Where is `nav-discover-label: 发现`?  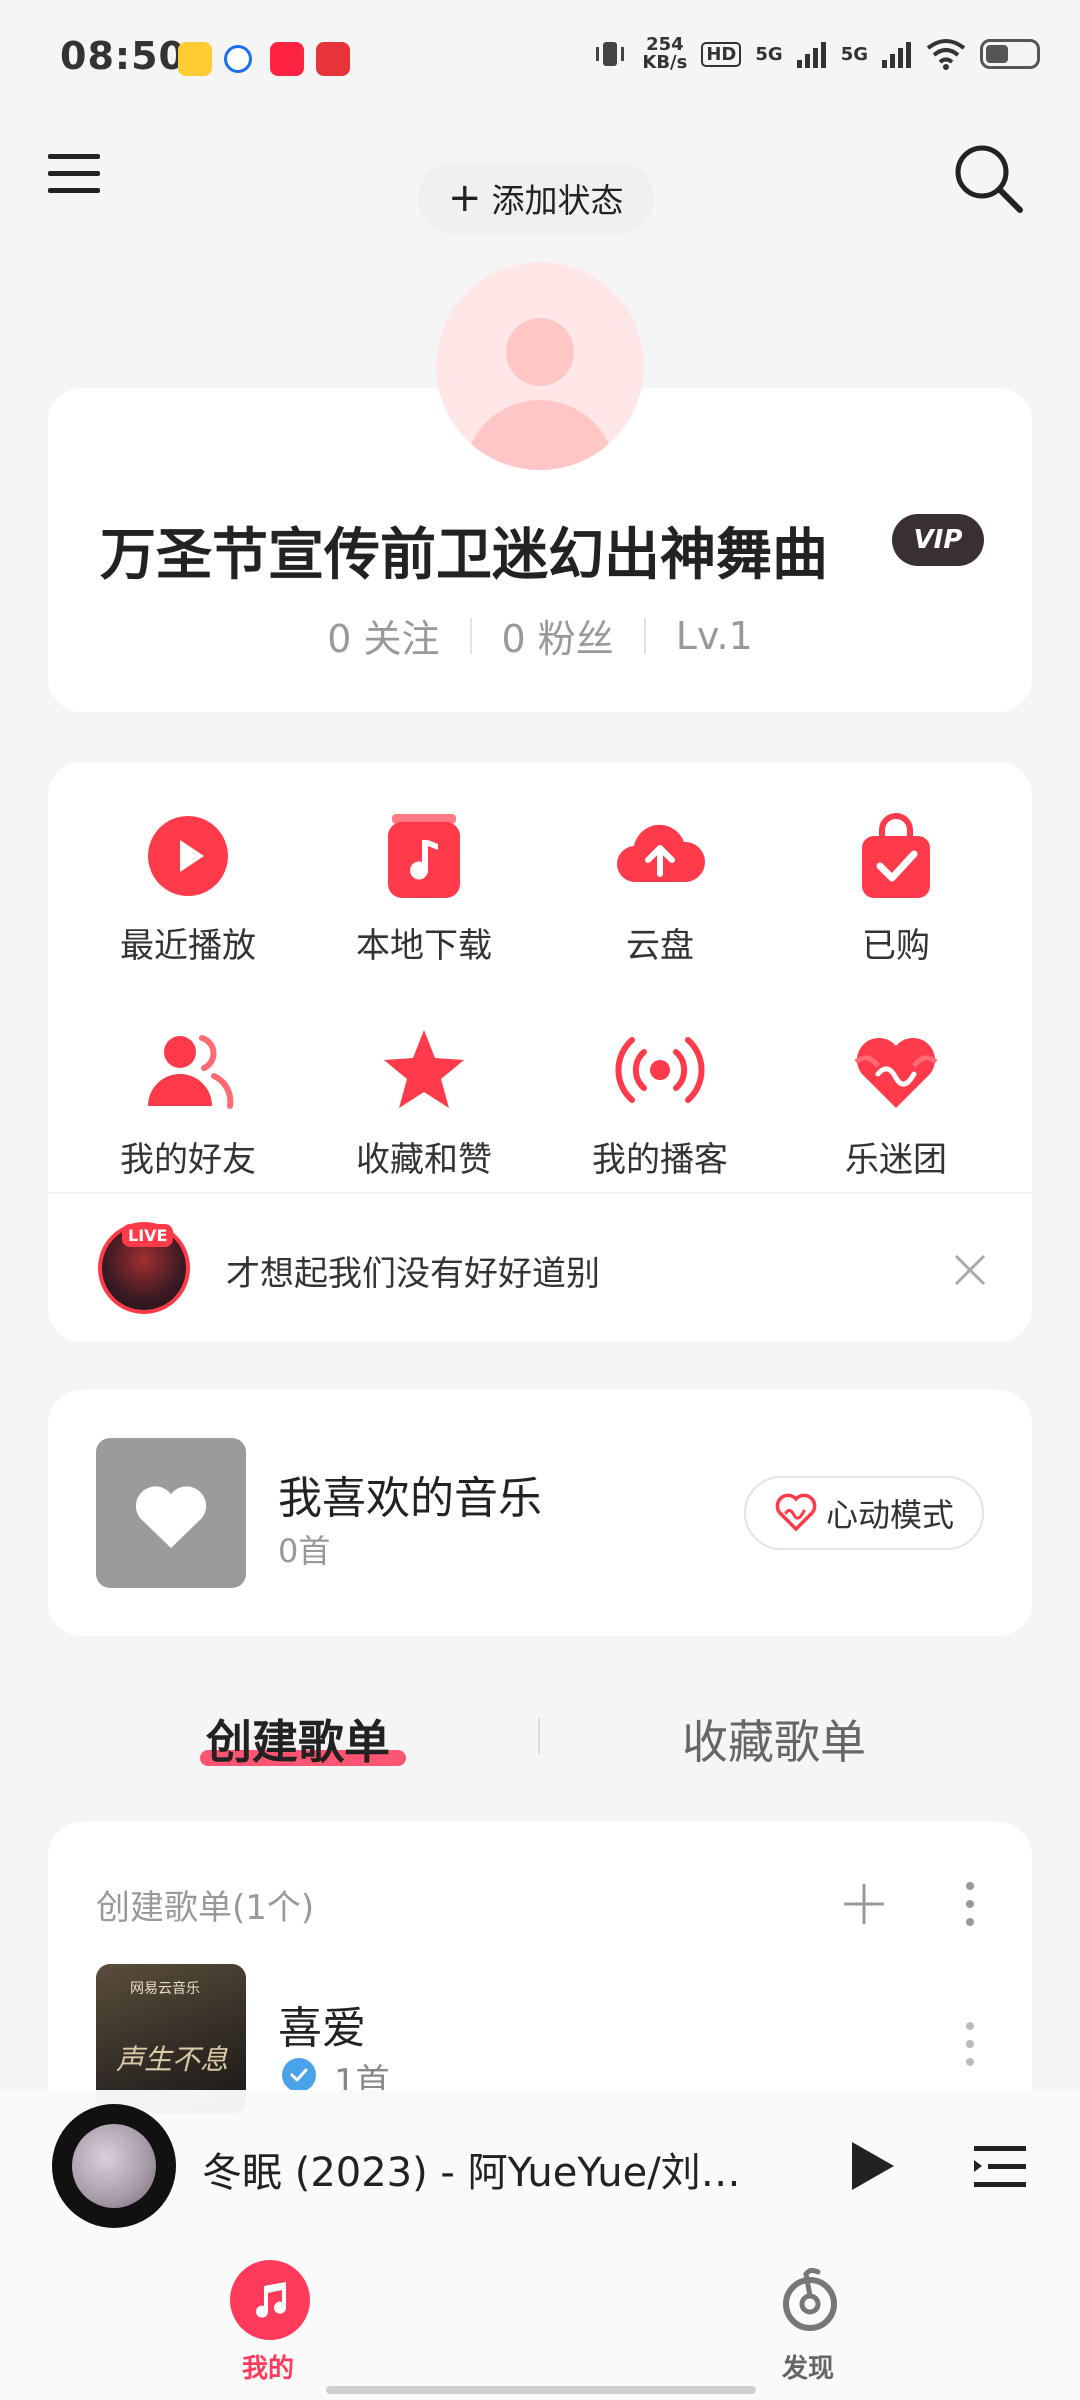 nav-discover-label: 发现 is located at coordinates (808, 2366).